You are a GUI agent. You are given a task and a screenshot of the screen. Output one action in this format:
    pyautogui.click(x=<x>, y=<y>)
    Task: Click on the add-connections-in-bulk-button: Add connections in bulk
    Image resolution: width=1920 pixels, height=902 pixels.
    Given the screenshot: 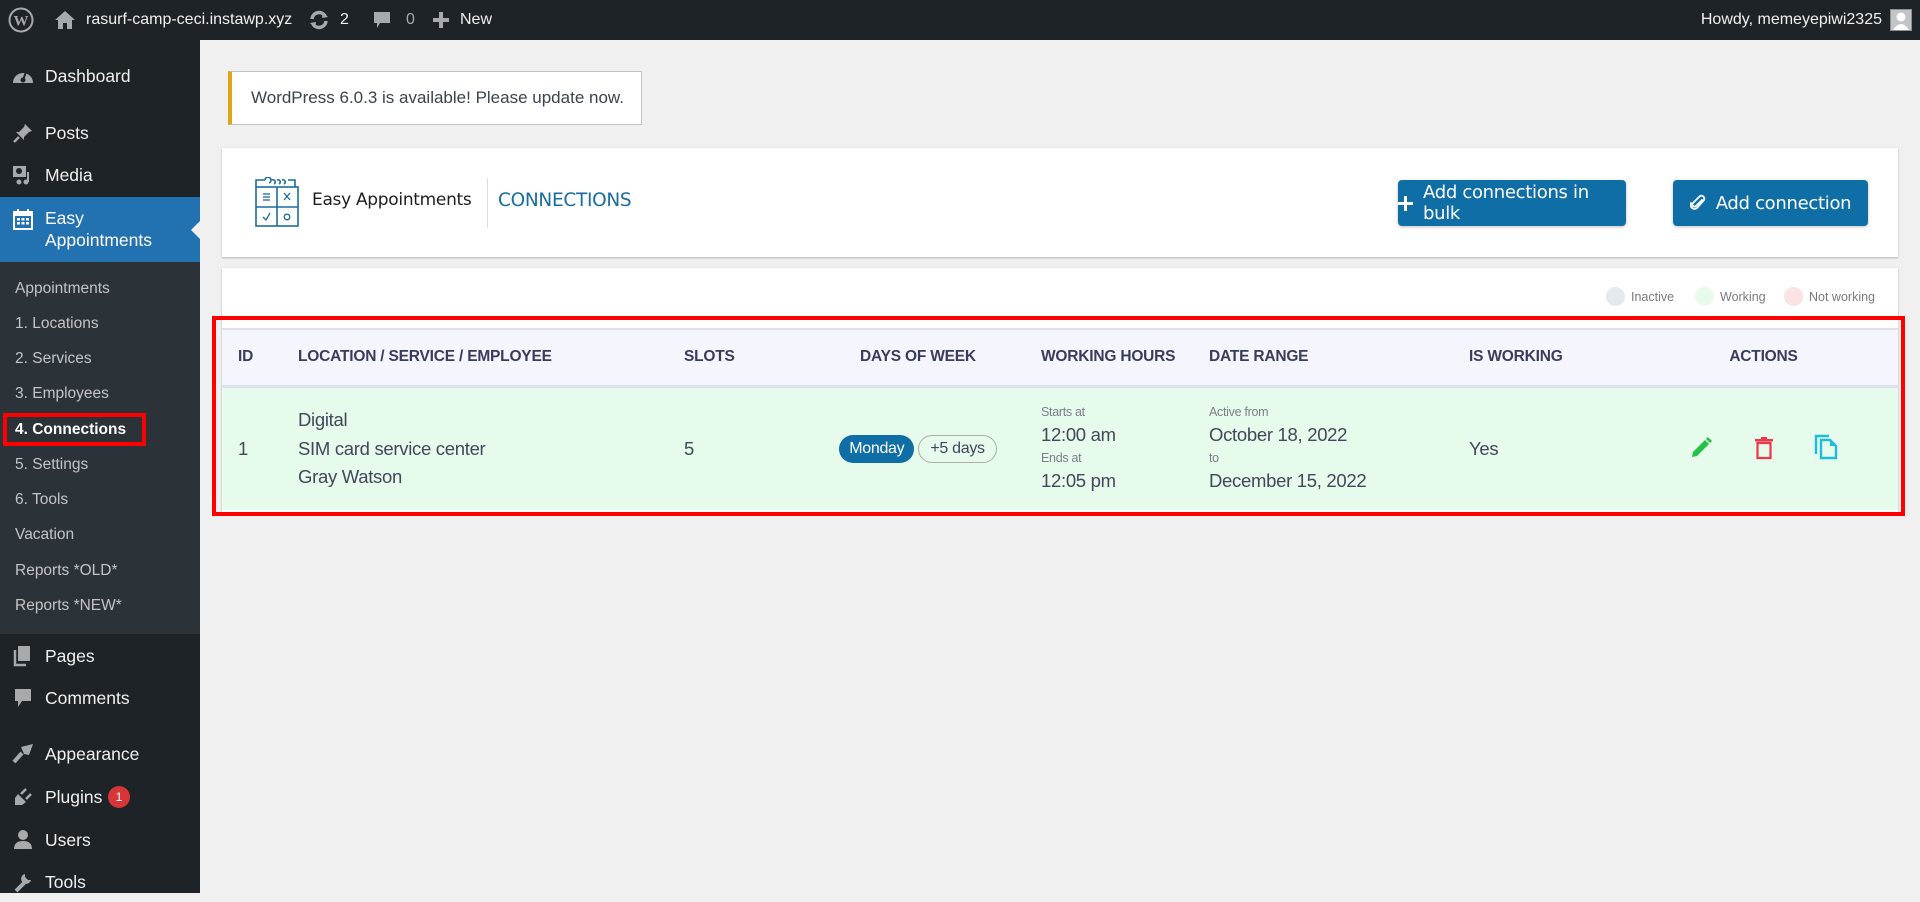 What is the action you would take?
    pyautogui.click(x=1512, y=203)
    